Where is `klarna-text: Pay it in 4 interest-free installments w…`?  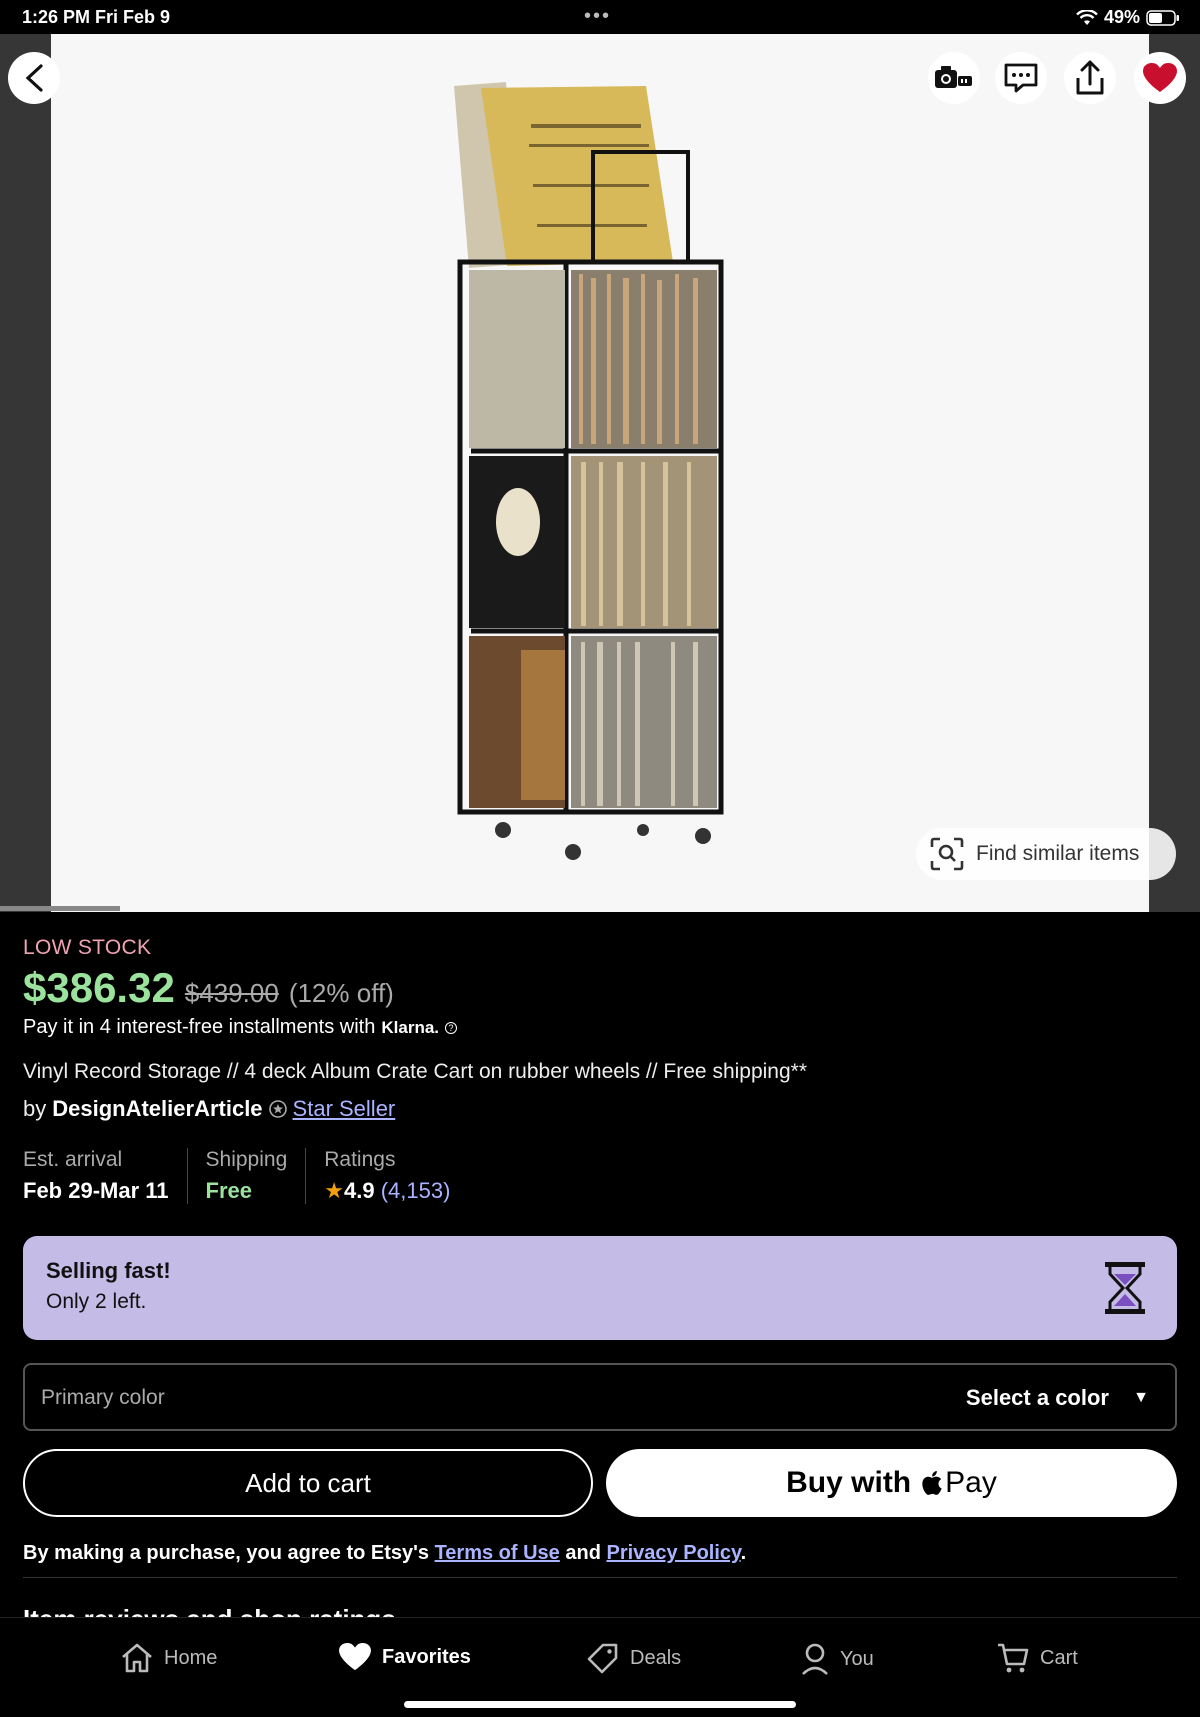 klarna-text: Pay it in 4 interest-free installments w… is located at coordinates (199, 1027).